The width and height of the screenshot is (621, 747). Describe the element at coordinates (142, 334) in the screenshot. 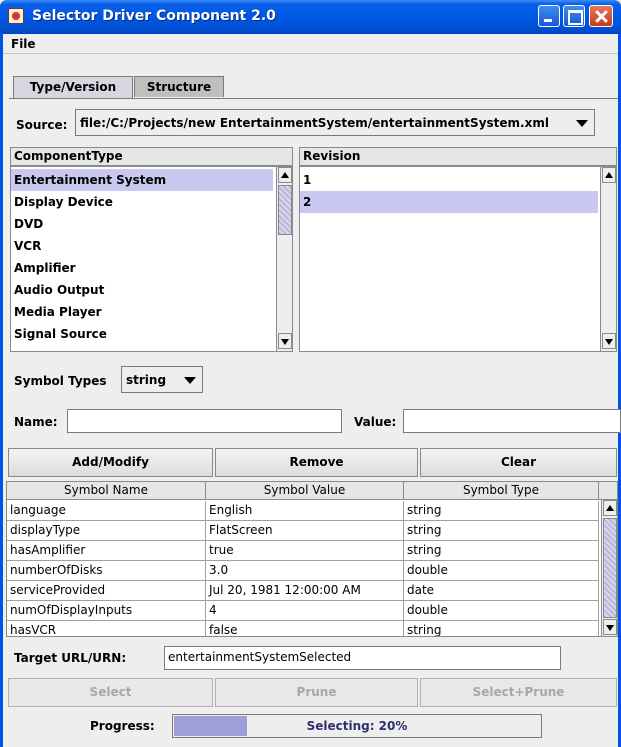

I see `list-item: Signal Source` at that location.